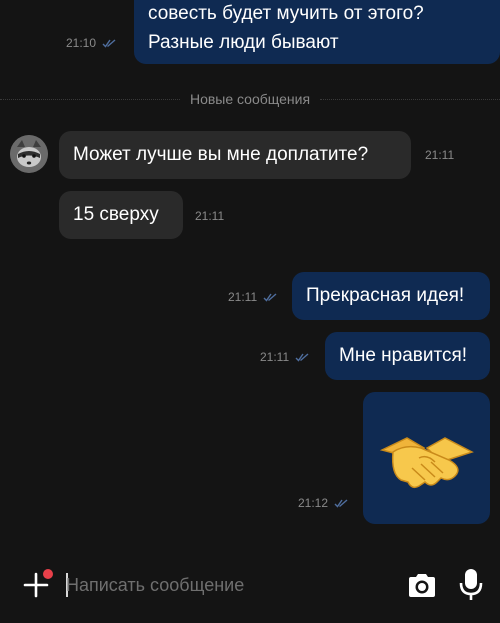 The image size is (500, 623). I want to click on message-meta: 21:12, so click(323, 503).